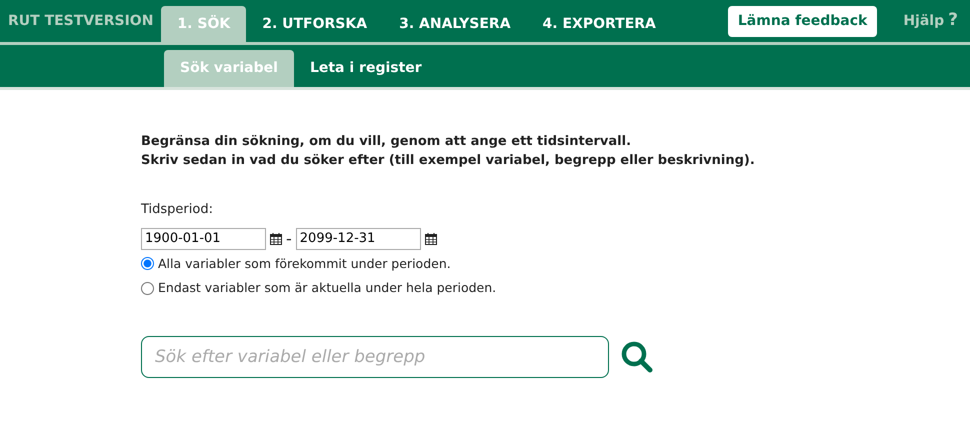 The image size is (970, 427). Describe the element at coordinates (304, 263) in the screenshot. I see `radio-label: Alla variabler som förekommit under perioden.` at that location.